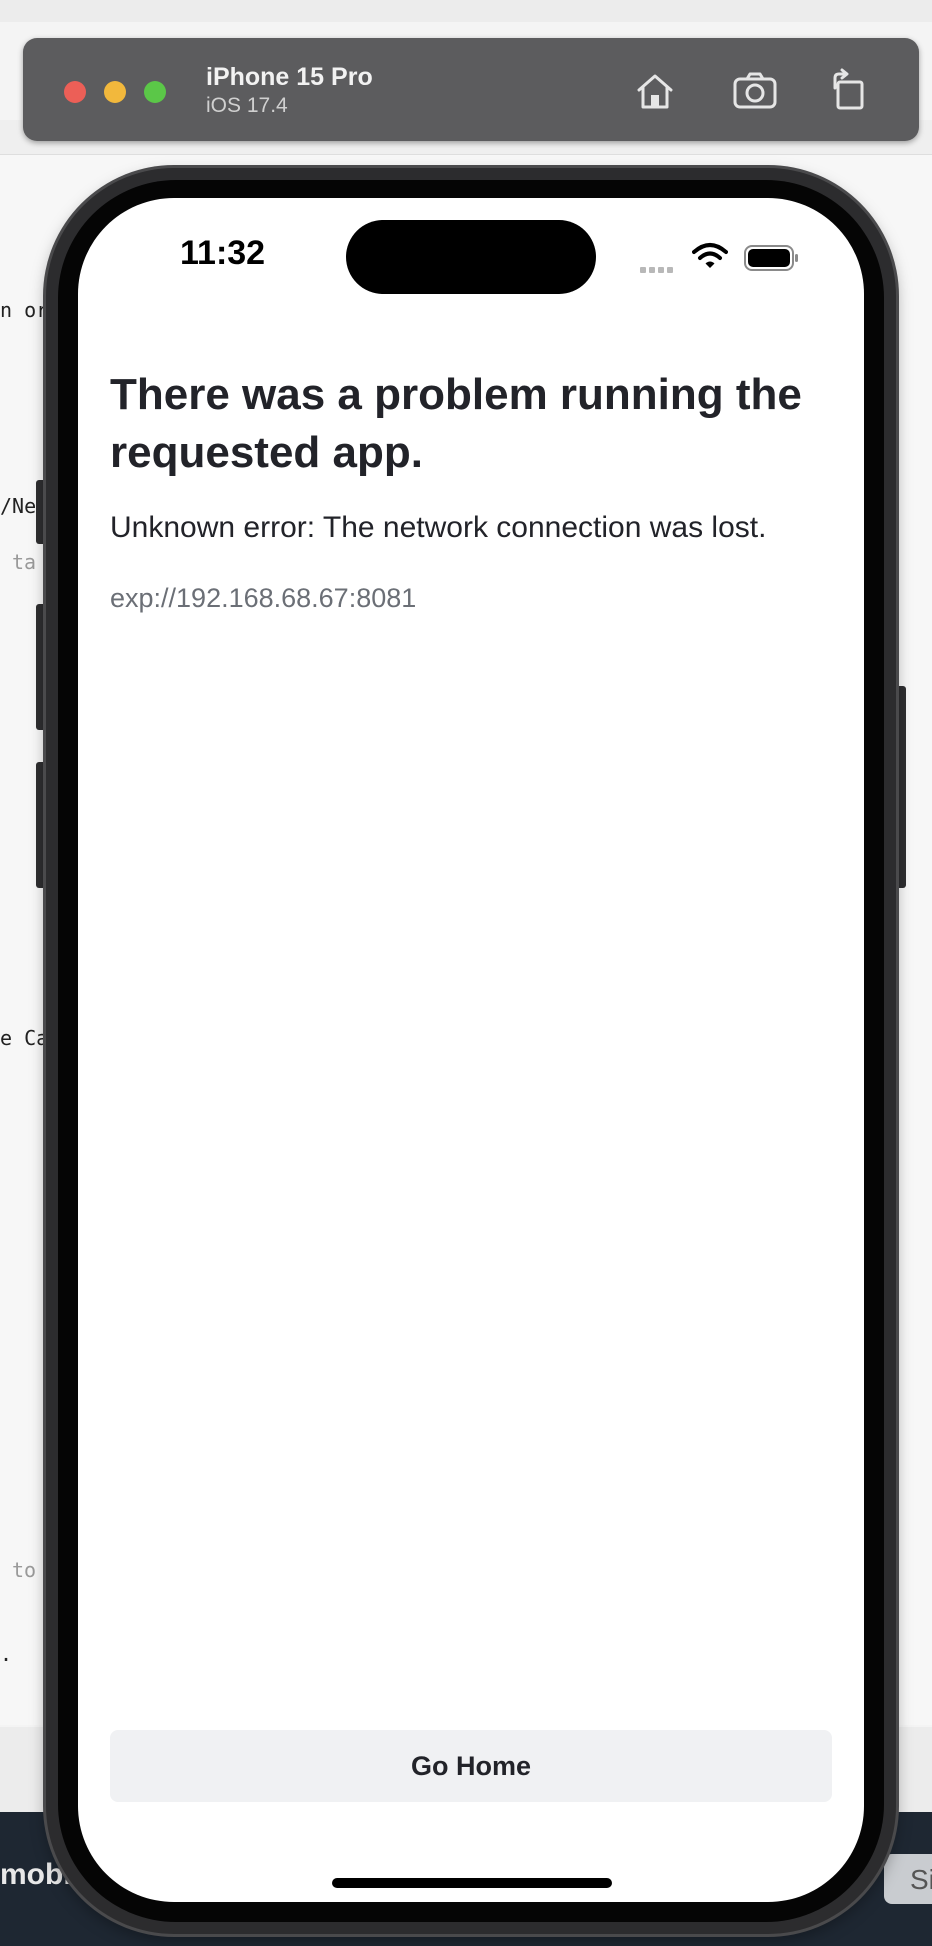 This screenshot has height=1946, width=932. What do you see at coordinates (901, 787) in the screenshot?
I see `side-power-button` at bounding box center [901, 787].